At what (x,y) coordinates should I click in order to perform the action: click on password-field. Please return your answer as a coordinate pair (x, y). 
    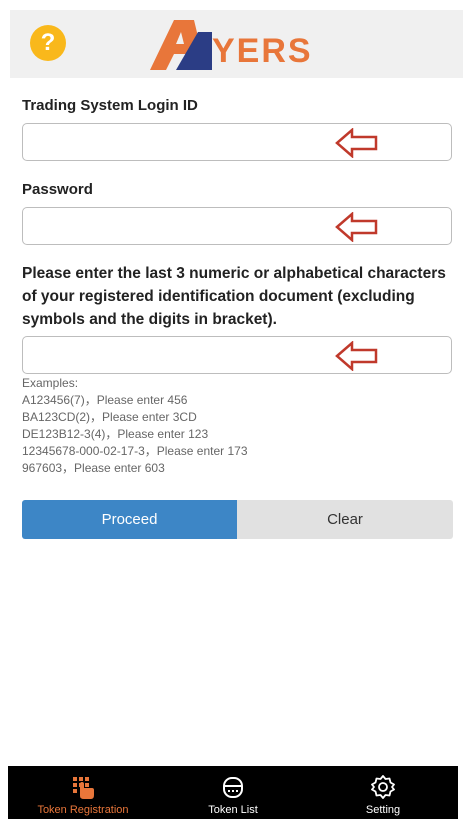
    Looking at the image, I should click on (237, 226).